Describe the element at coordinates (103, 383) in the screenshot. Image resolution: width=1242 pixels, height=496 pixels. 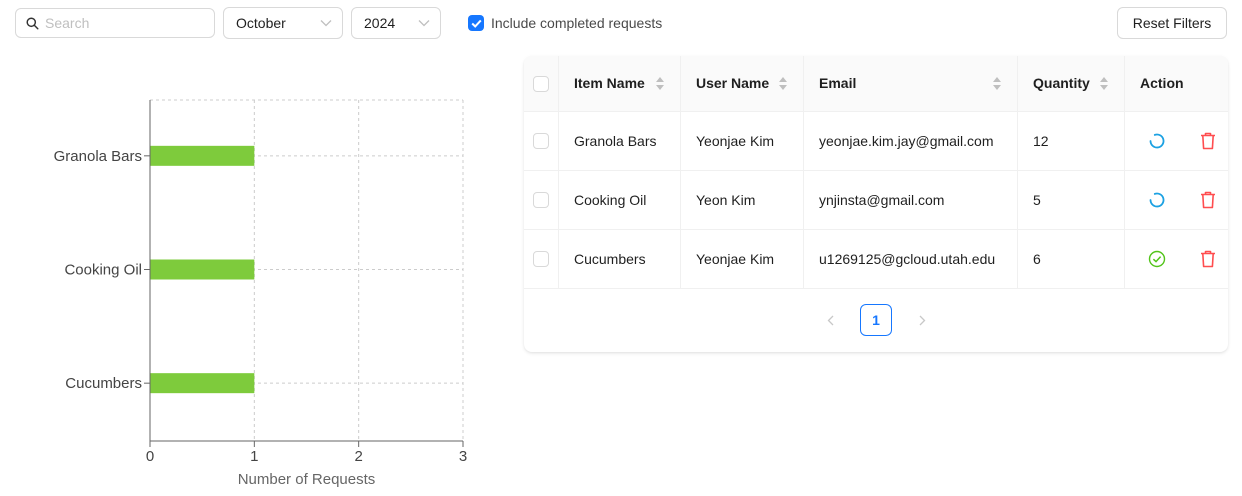
I see `y-tick-label: Cucumbers` at that location.